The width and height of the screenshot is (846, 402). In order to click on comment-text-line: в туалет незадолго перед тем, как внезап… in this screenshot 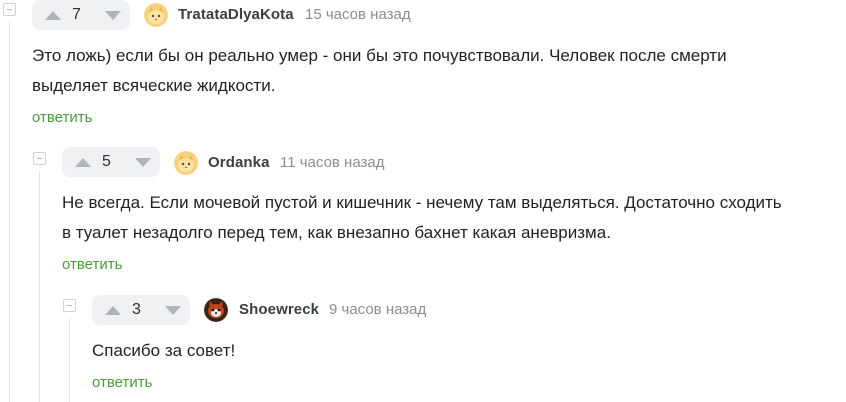, I will do `click(336, 232)`.